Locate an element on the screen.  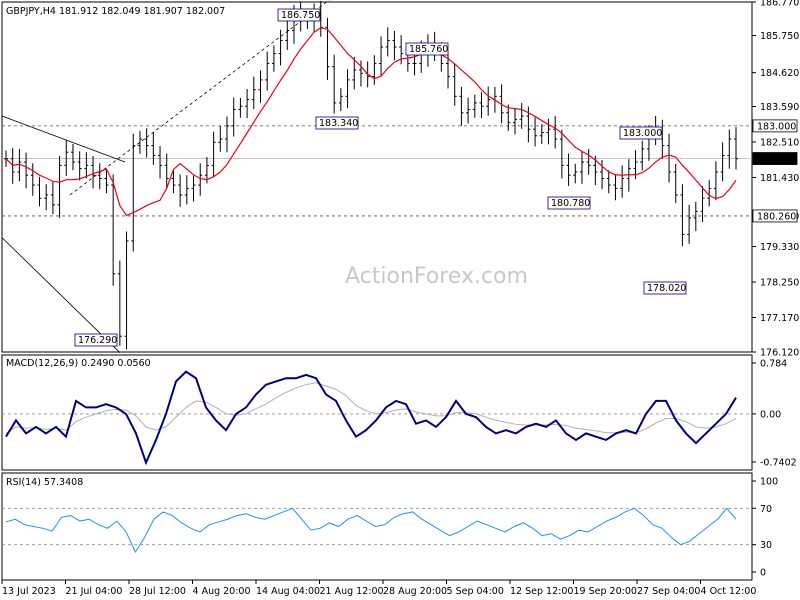
price-annotation-label: 185.760 is located at coordinates (428, 49).